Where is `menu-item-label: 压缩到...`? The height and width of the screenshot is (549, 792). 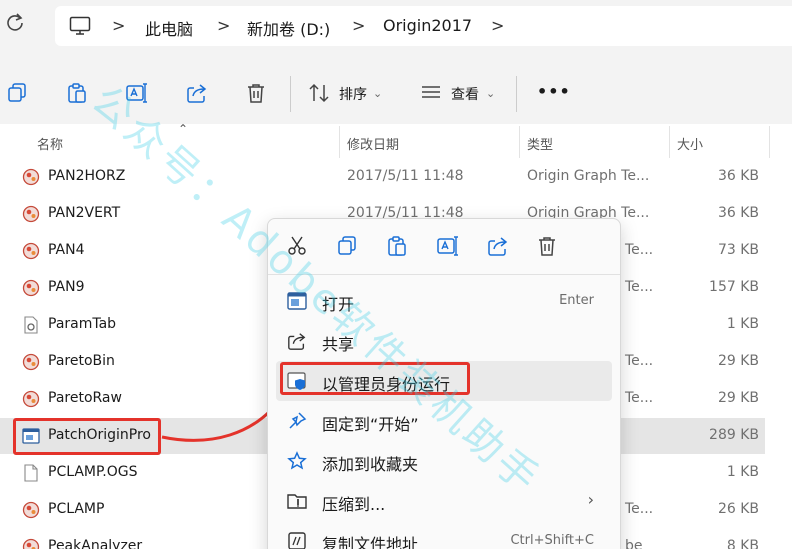 menu-item-label: 压缩到... is located at coordinates (354, 504).